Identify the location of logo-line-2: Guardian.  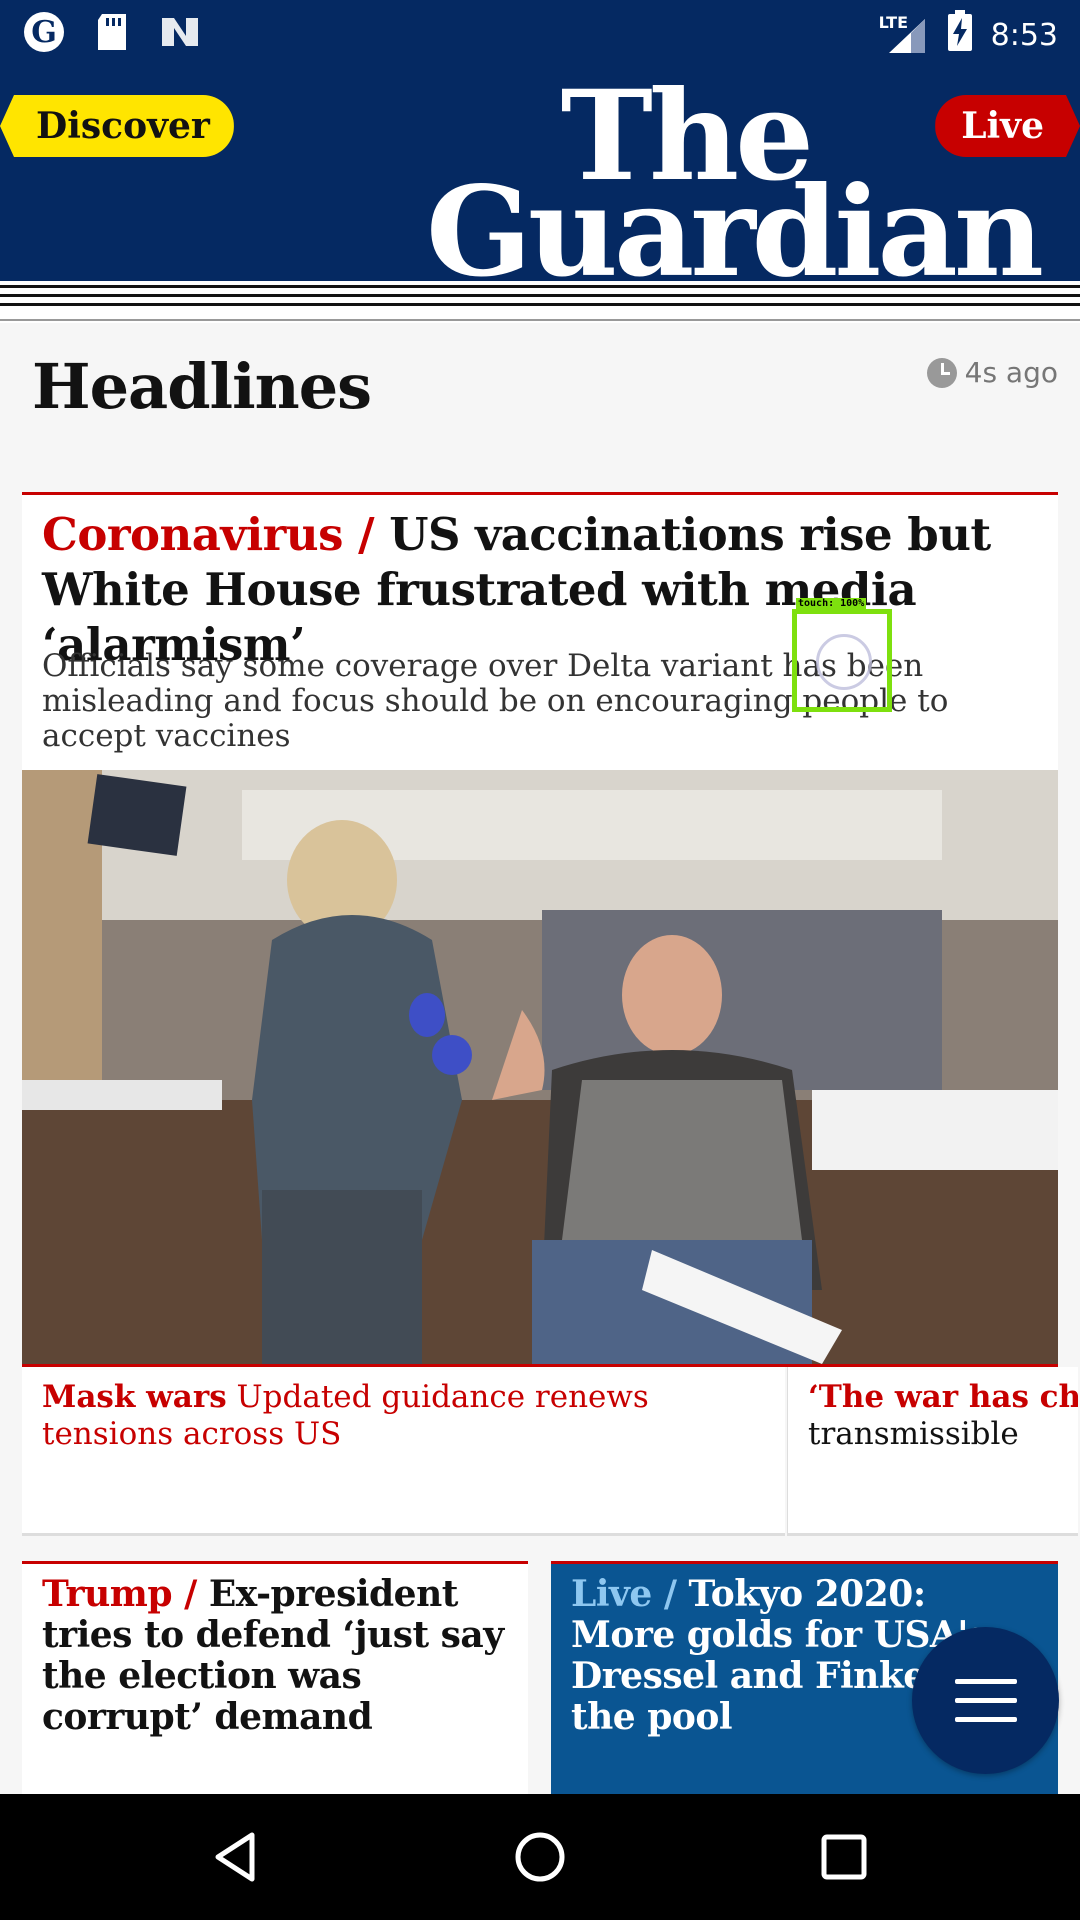
(734, 232).